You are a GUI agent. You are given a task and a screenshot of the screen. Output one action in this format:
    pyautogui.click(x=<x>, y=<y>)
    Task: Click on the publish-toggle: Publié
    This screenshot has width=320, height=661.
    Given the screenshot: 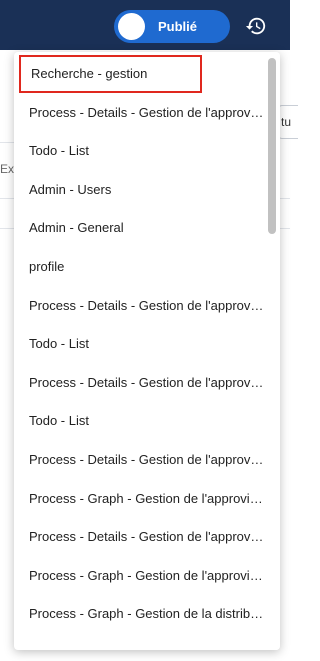 What is the action you would take?
    pyautogui.click(x=172, y=26)
    